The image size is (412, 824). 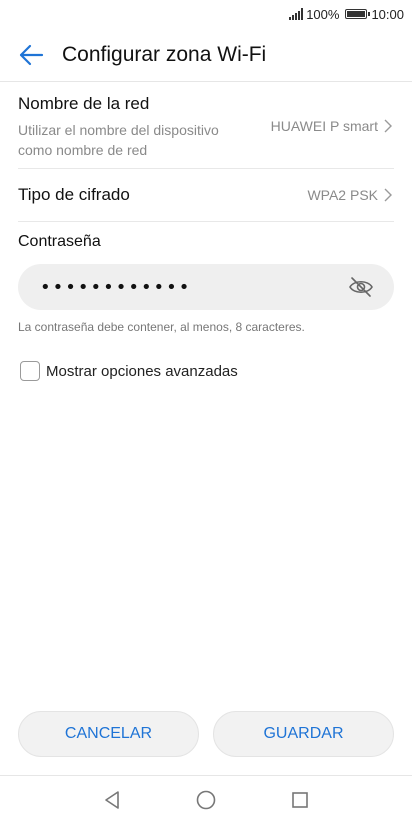 What do you see at coordinates (387, 14) in the screenshot?
I see `clock: 10:00` at bounding box center [387, 14].